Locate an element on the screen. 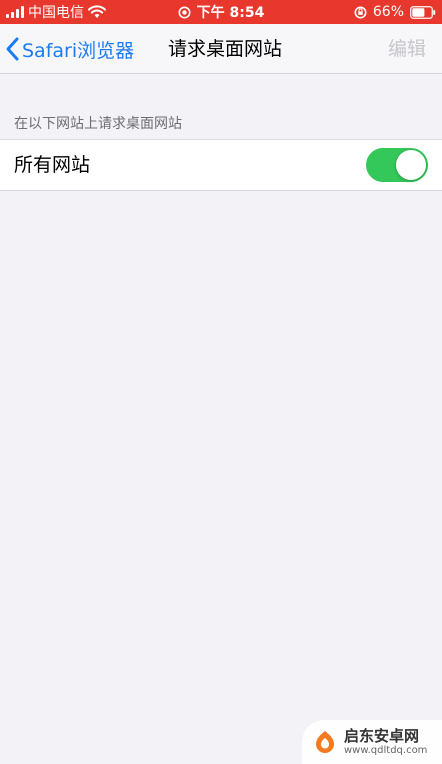  watermark-logo-icon is located at coordinates (325, 742).